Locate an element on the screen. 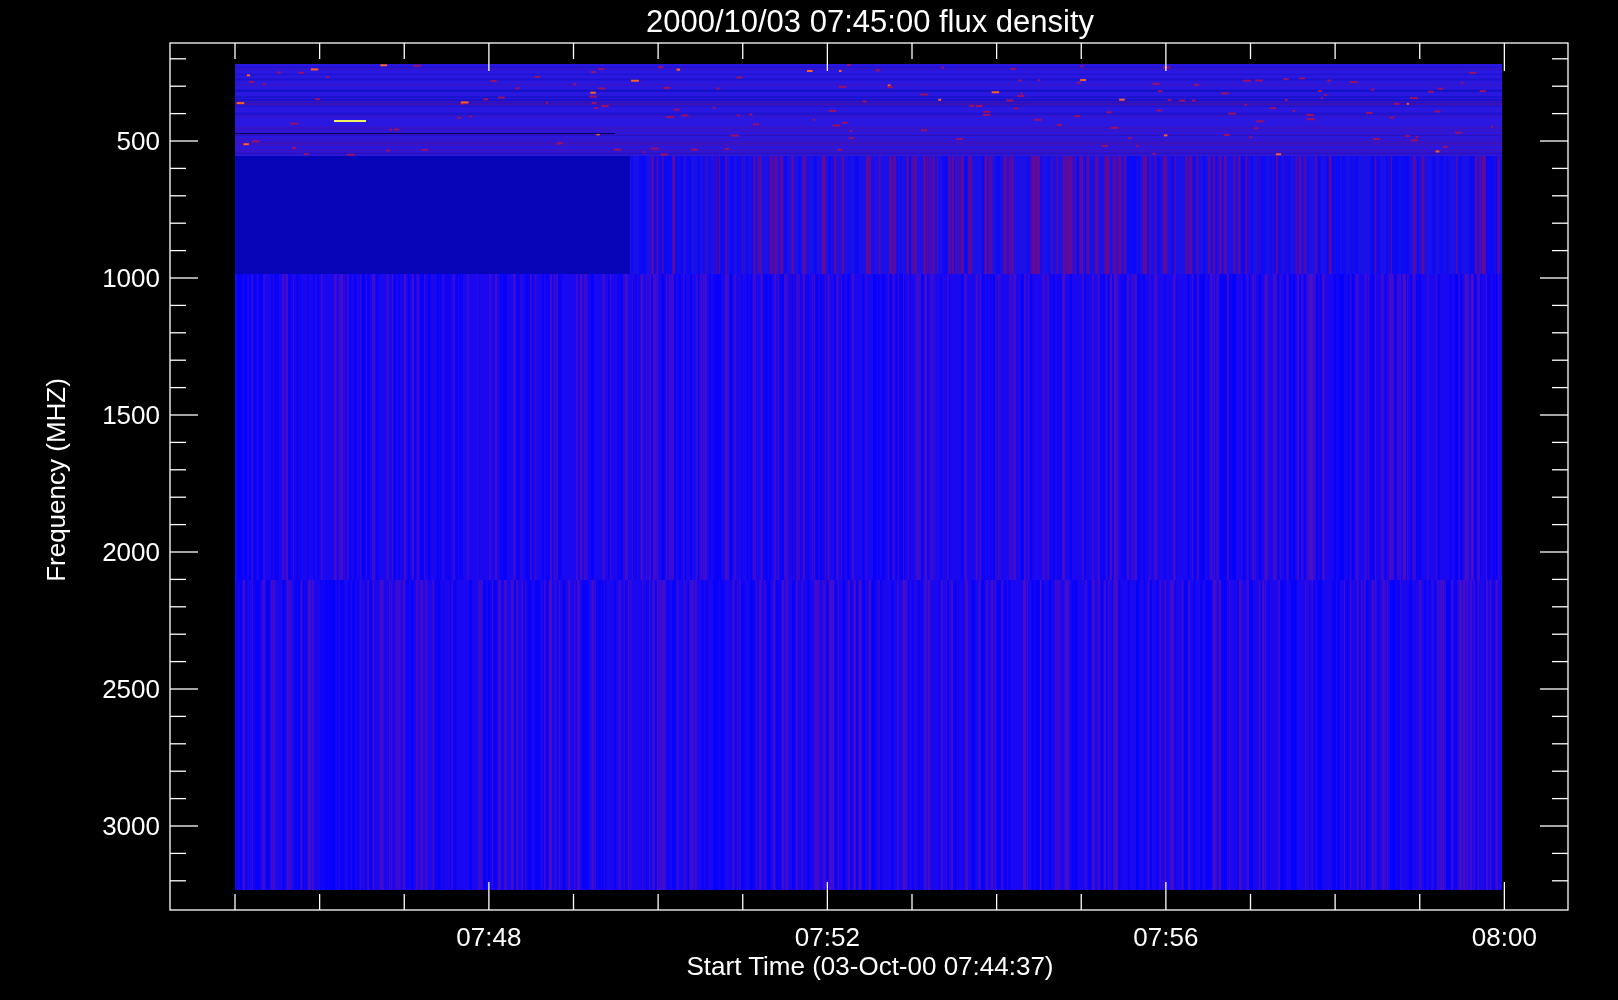 Image resolution: width=1618 pixels, height=1000 pixels. y-axis-title: Frequency (MHZ) is located at coordinates (56, 480).